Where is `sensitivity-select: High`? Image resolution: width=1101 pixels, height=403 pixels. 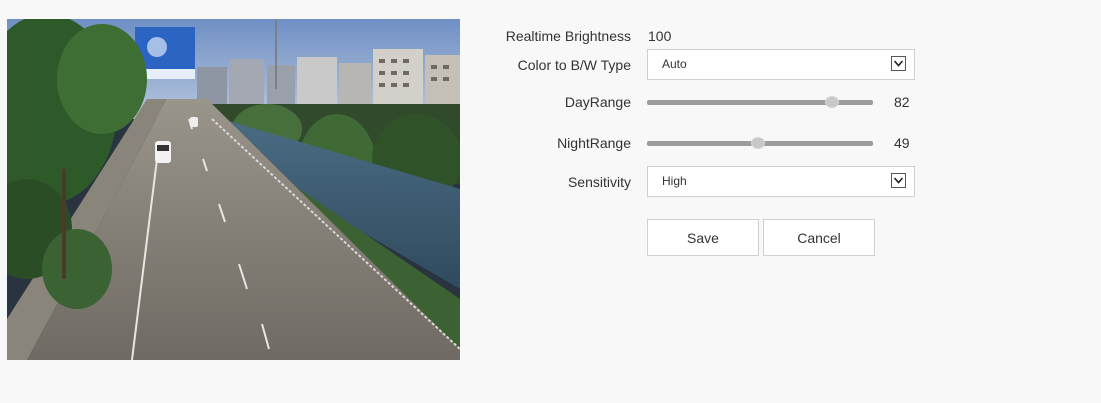 sensitivity-select: High is located at coordinates (781, 181).